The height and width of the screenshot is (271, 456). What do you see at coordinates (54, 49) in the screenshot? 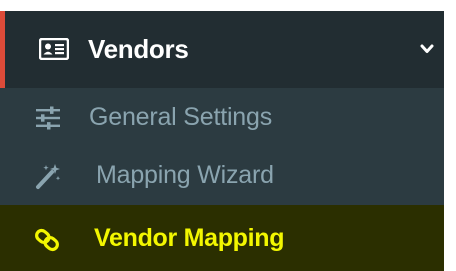
I see `id-card-icon` at bounding box center [54, 49].